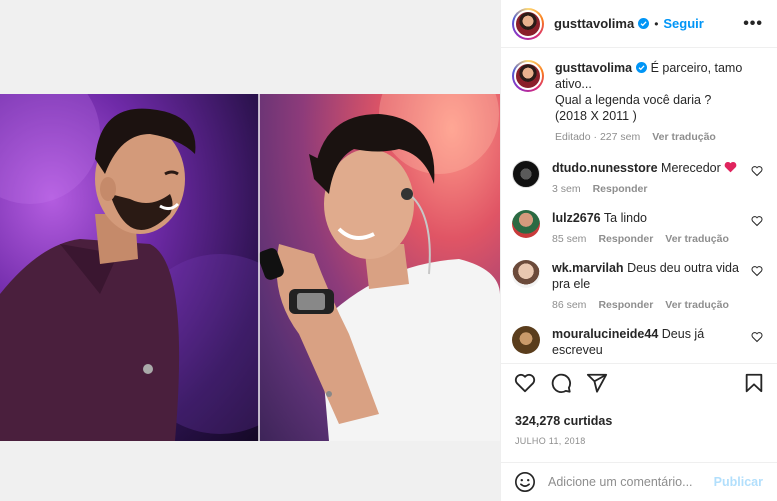 The image size is (777, 501). I want to click on bookmark-icon, so click(754, 383).